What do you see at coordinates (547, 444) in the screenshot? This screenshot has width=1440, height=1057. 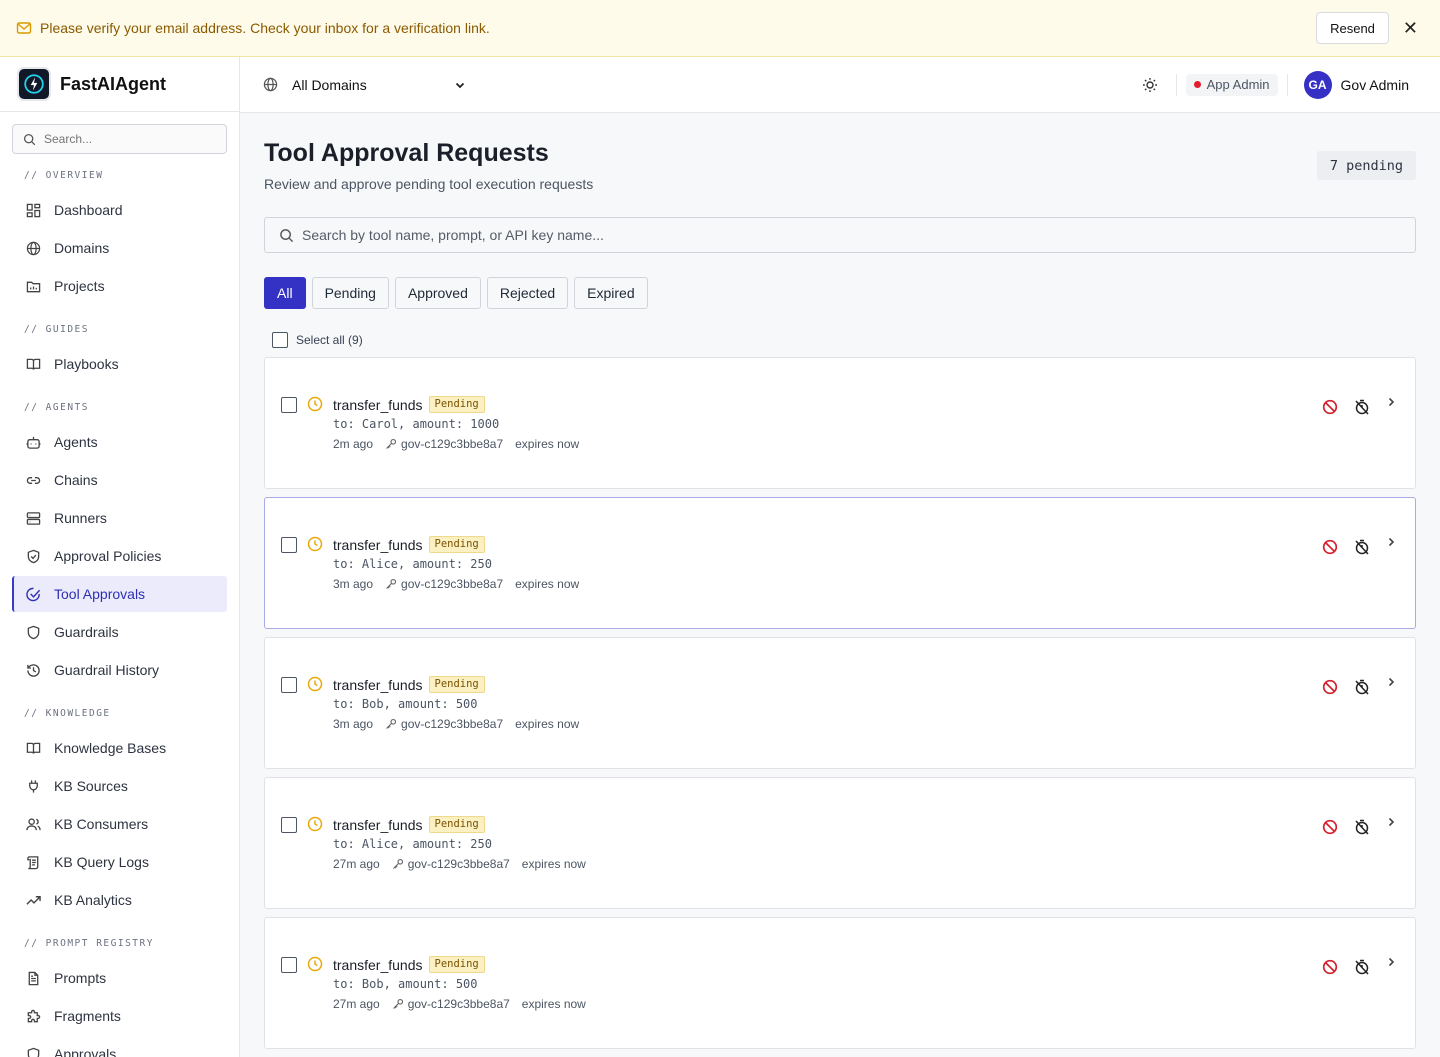 I see `expiry: expires now` at bounding box center [547, 444].